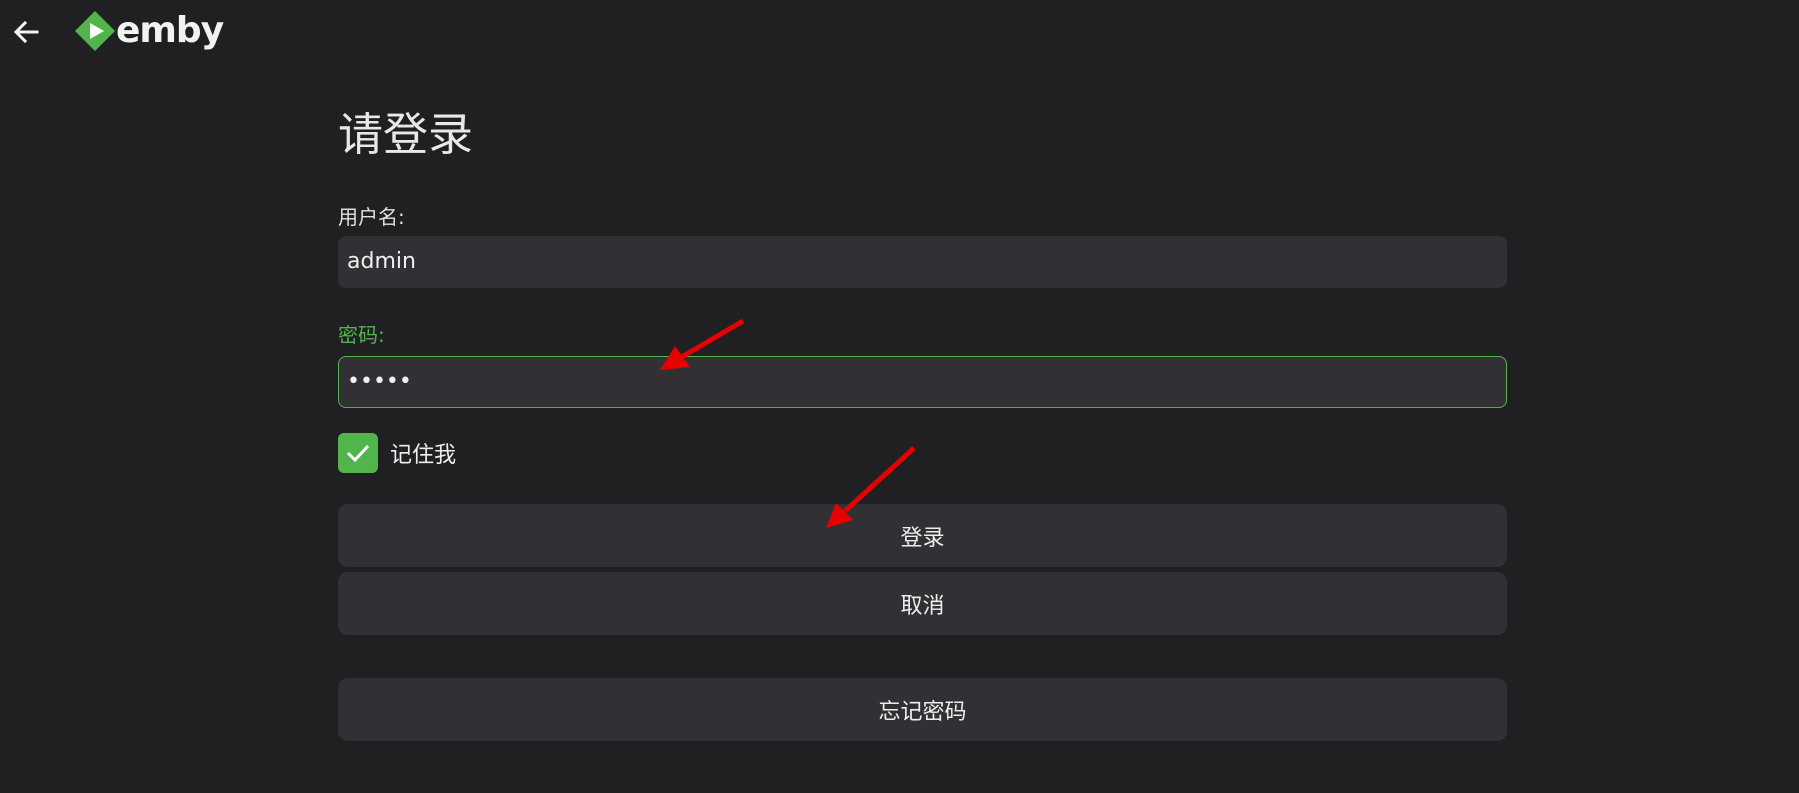 The width and height of the screenshot is (1799, 793). What do you see at coordinates (170, 30) in the screenshot?
I see `logo-text: emby` at bounding box center [170, 30].